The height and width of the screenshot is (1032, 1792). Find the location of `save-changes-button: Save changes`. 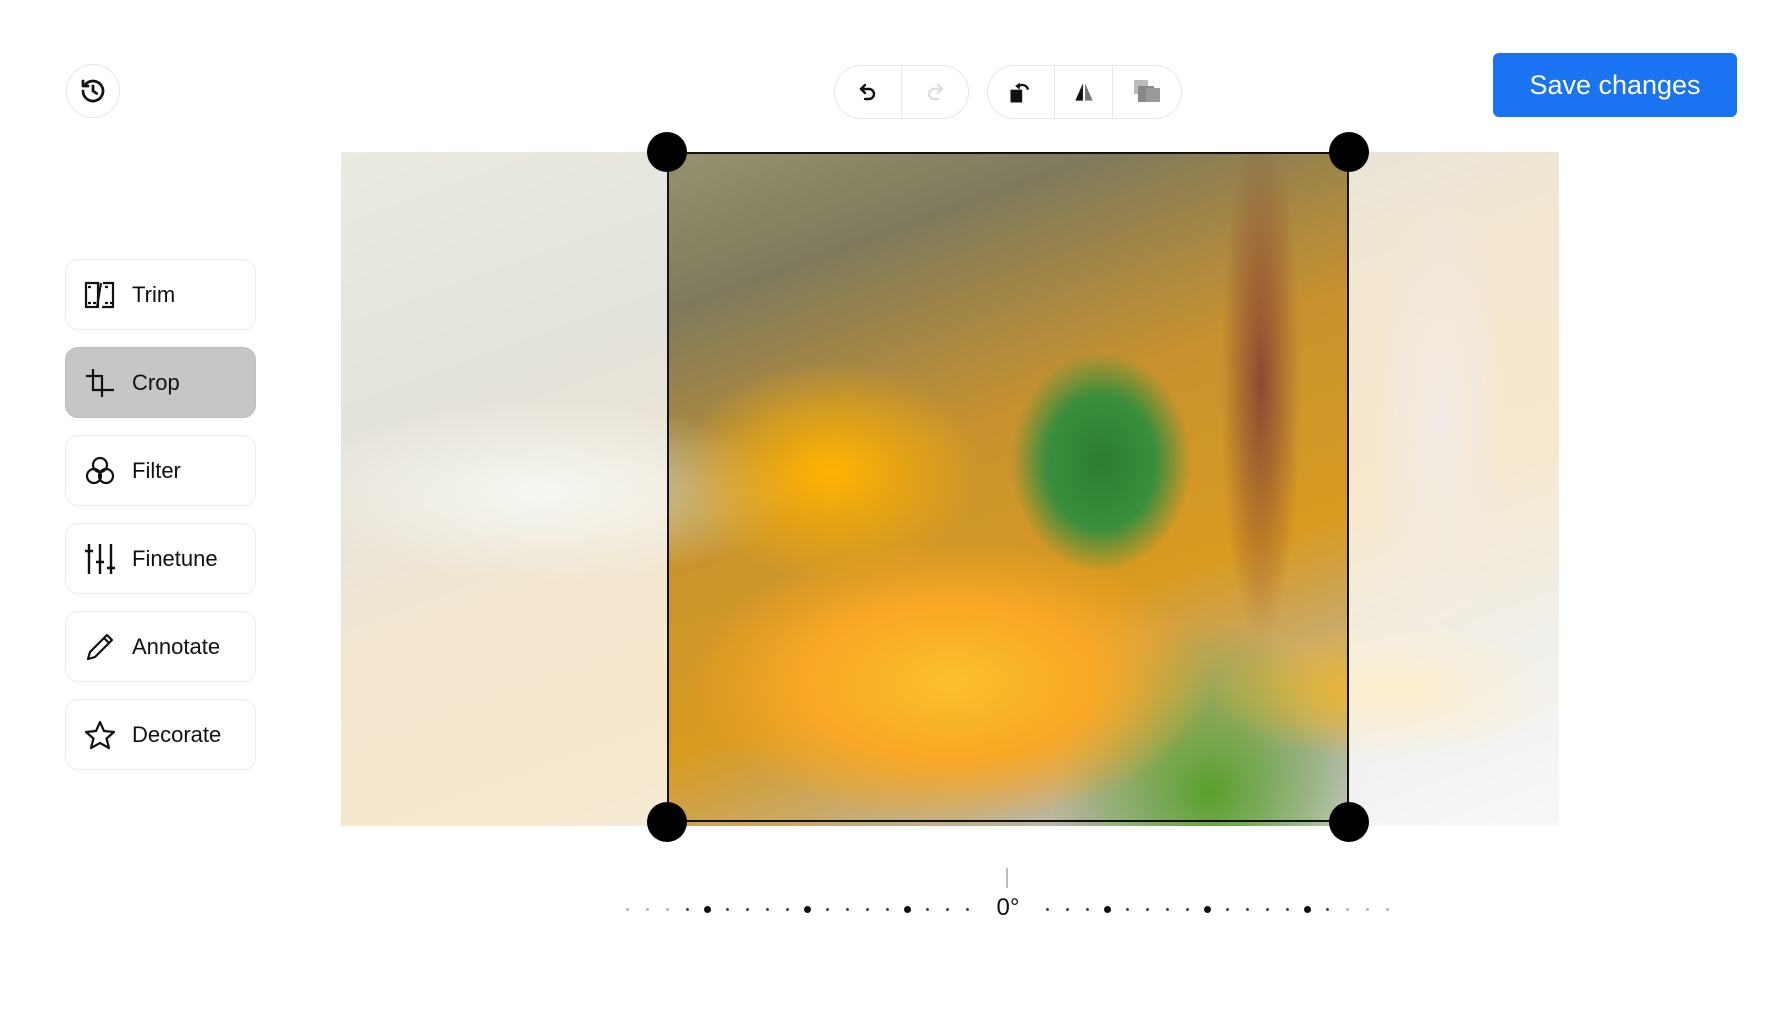

save-changes-button: Save changes is located at coordinates (1615, 85).